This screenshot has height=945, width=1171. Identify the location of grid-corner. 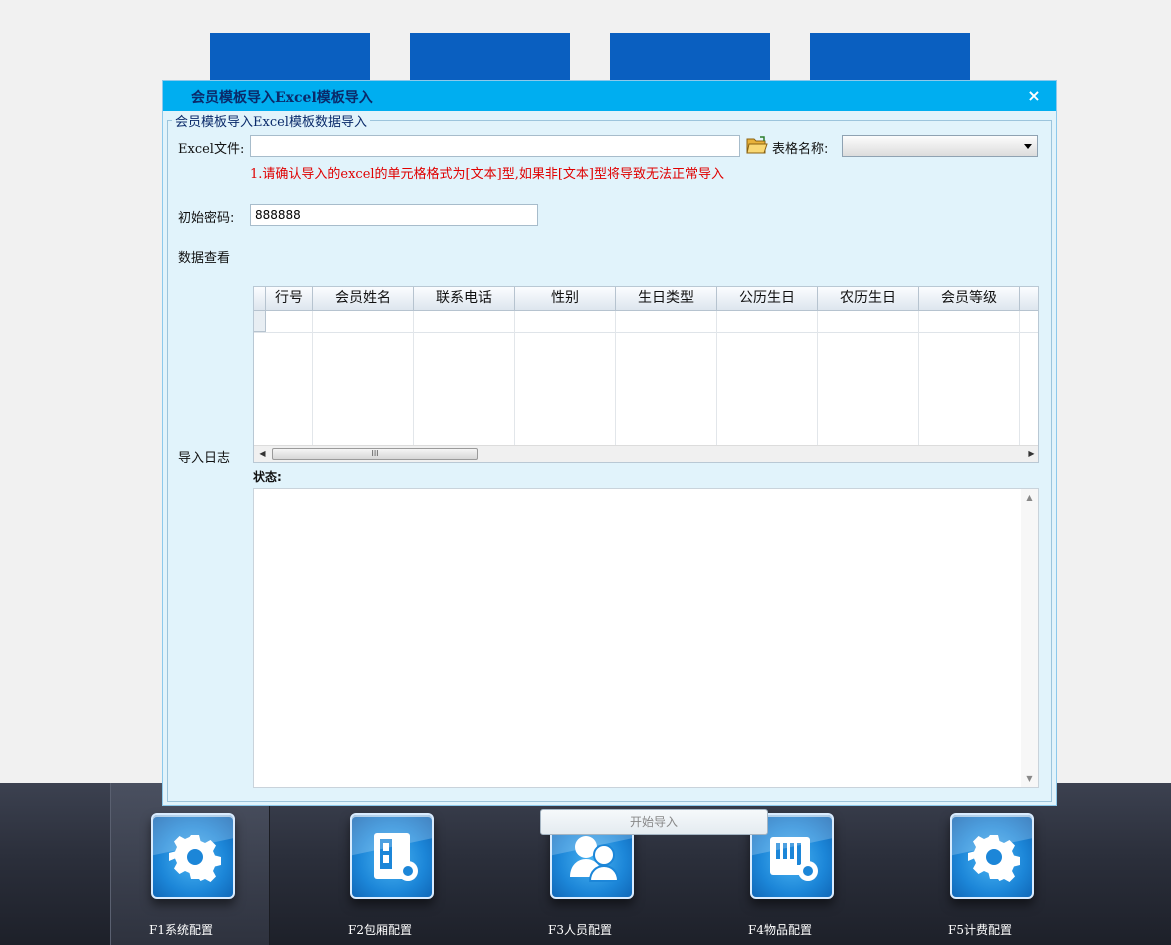
(260, 299).